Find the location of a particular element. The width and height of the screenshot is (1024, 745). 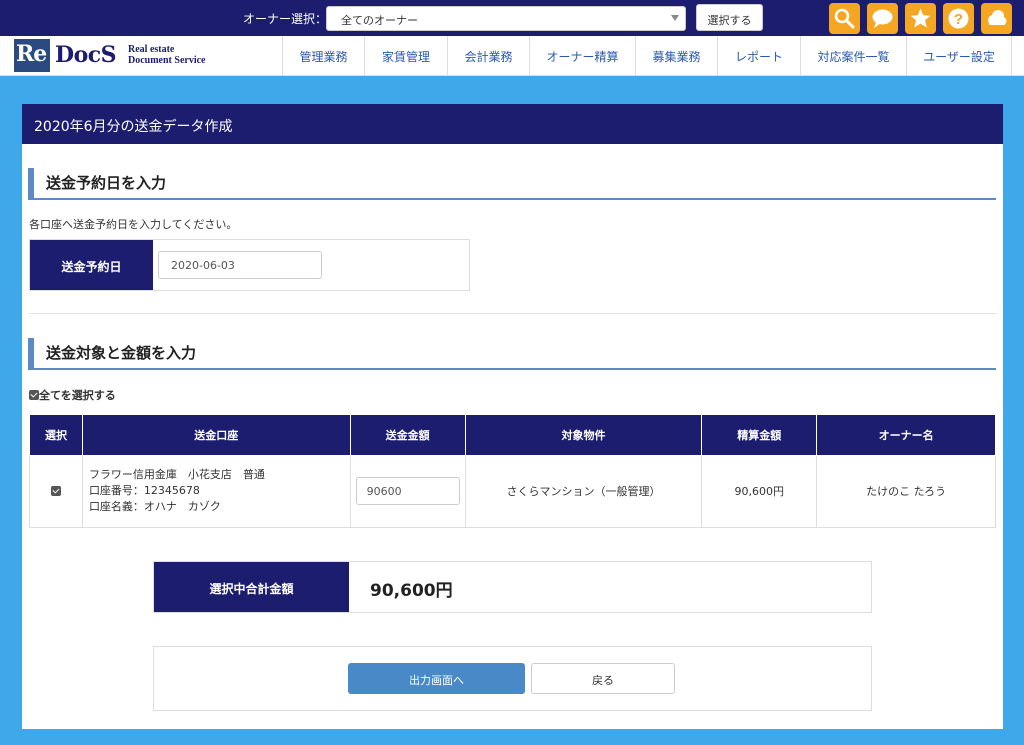

action-bar: 出力画面へ 戻る is located at coordinates (512, 678).